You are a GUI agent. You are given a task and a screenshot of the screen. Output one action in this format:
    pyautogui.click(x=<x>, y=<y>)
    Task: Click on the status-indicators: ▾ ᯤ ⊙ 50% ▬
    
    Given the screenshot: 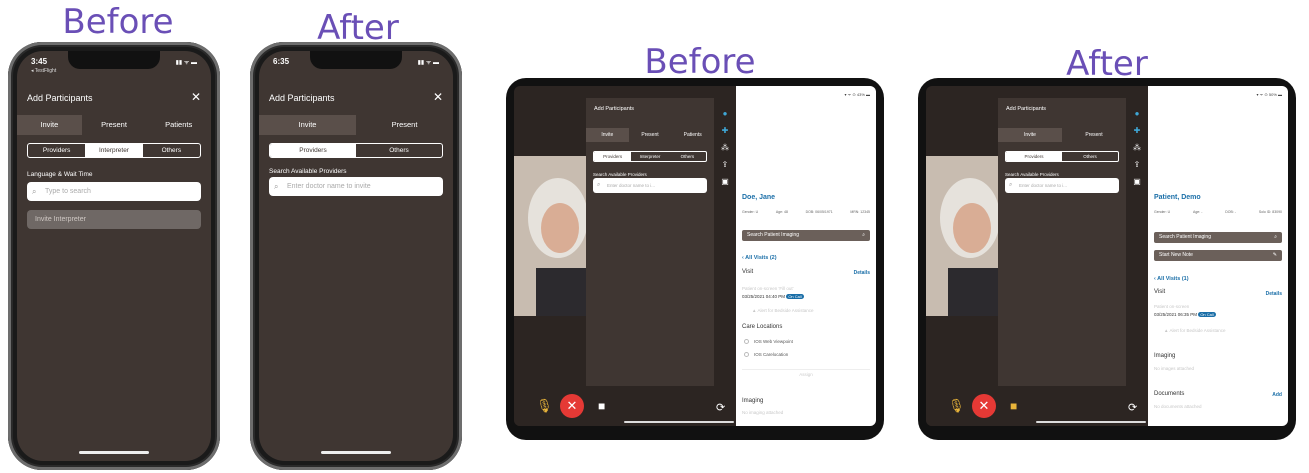 What is the action you would take?
    pyautogui.click(x=1269, y=94)
    